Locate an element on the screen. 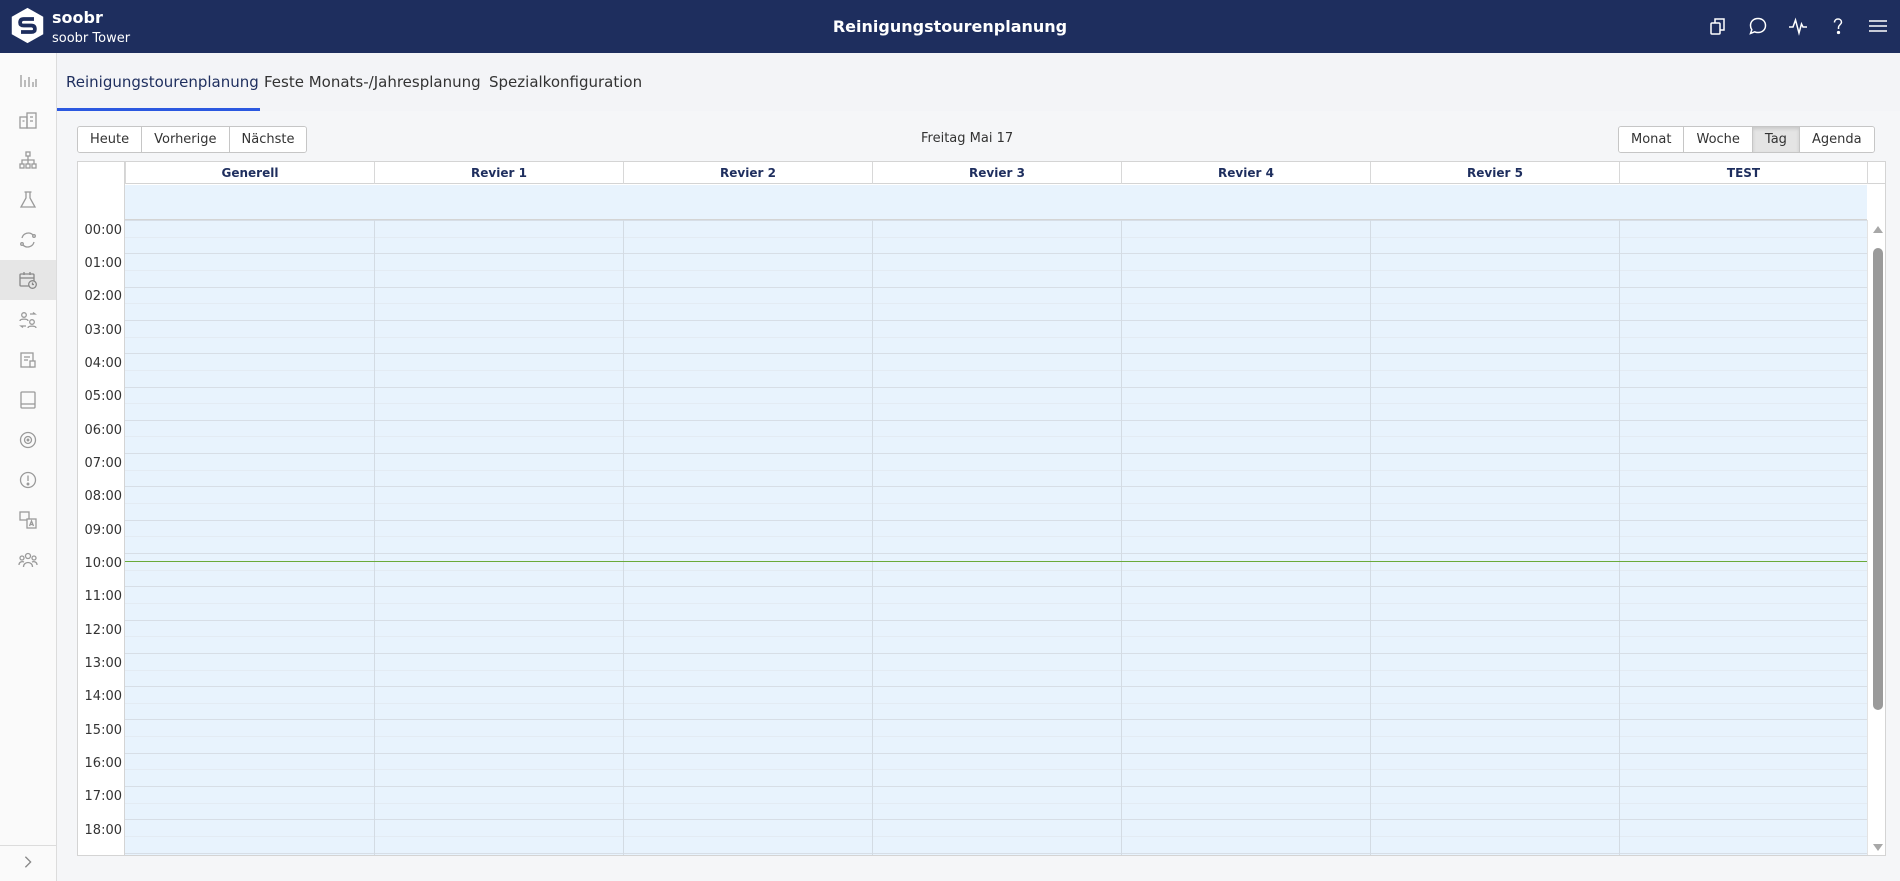 Image resolution: width=1900 pixels, height=881 pixels. view-month-button: Monat is located at coordinates (1652, 139).